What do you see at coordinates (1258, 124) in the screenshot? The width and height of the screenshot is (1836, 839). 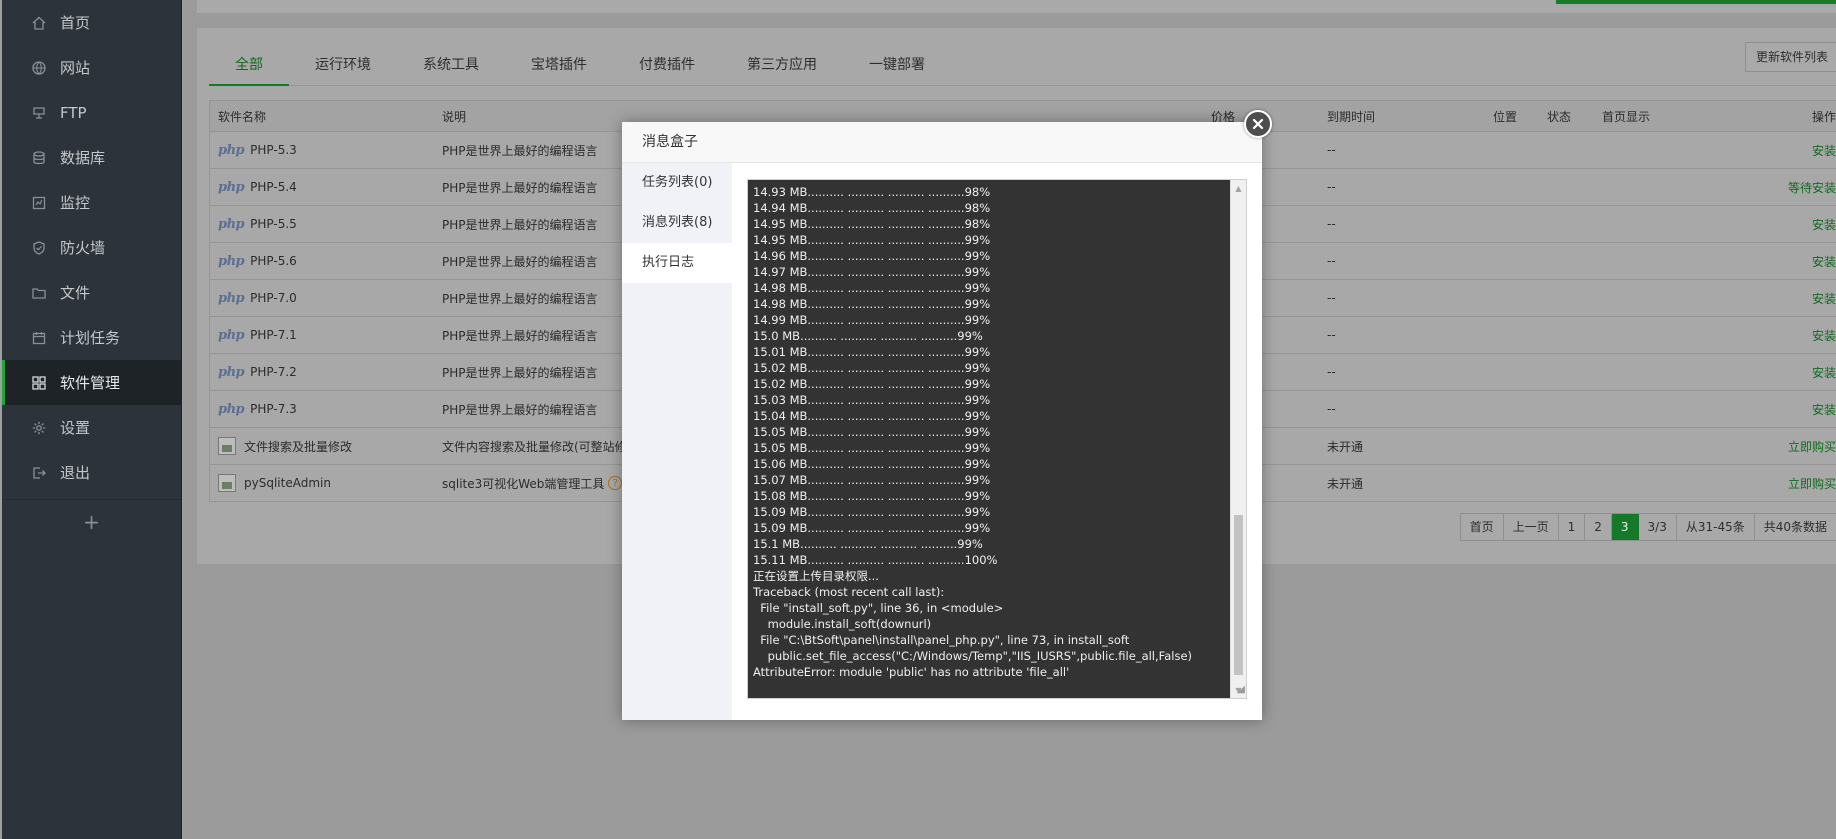 I see `close-button` at bounding box center [1258, 124].